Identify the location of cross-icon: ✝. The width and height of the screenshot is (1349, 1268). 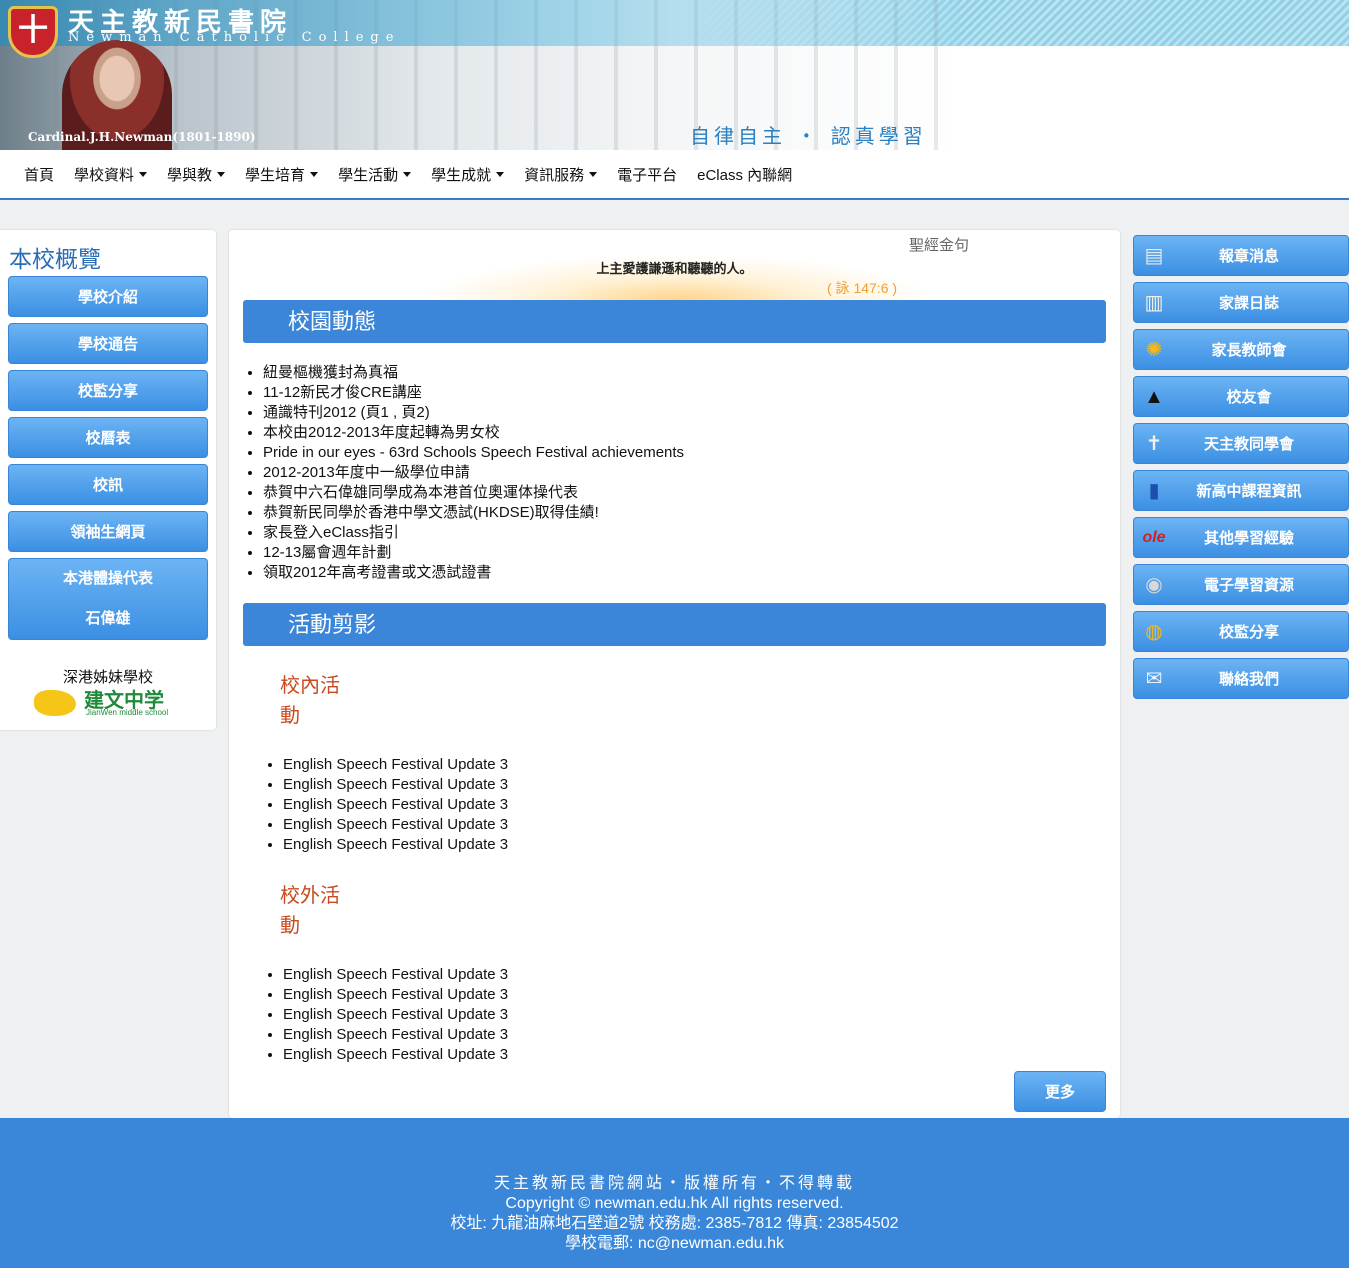
(1154, 444).